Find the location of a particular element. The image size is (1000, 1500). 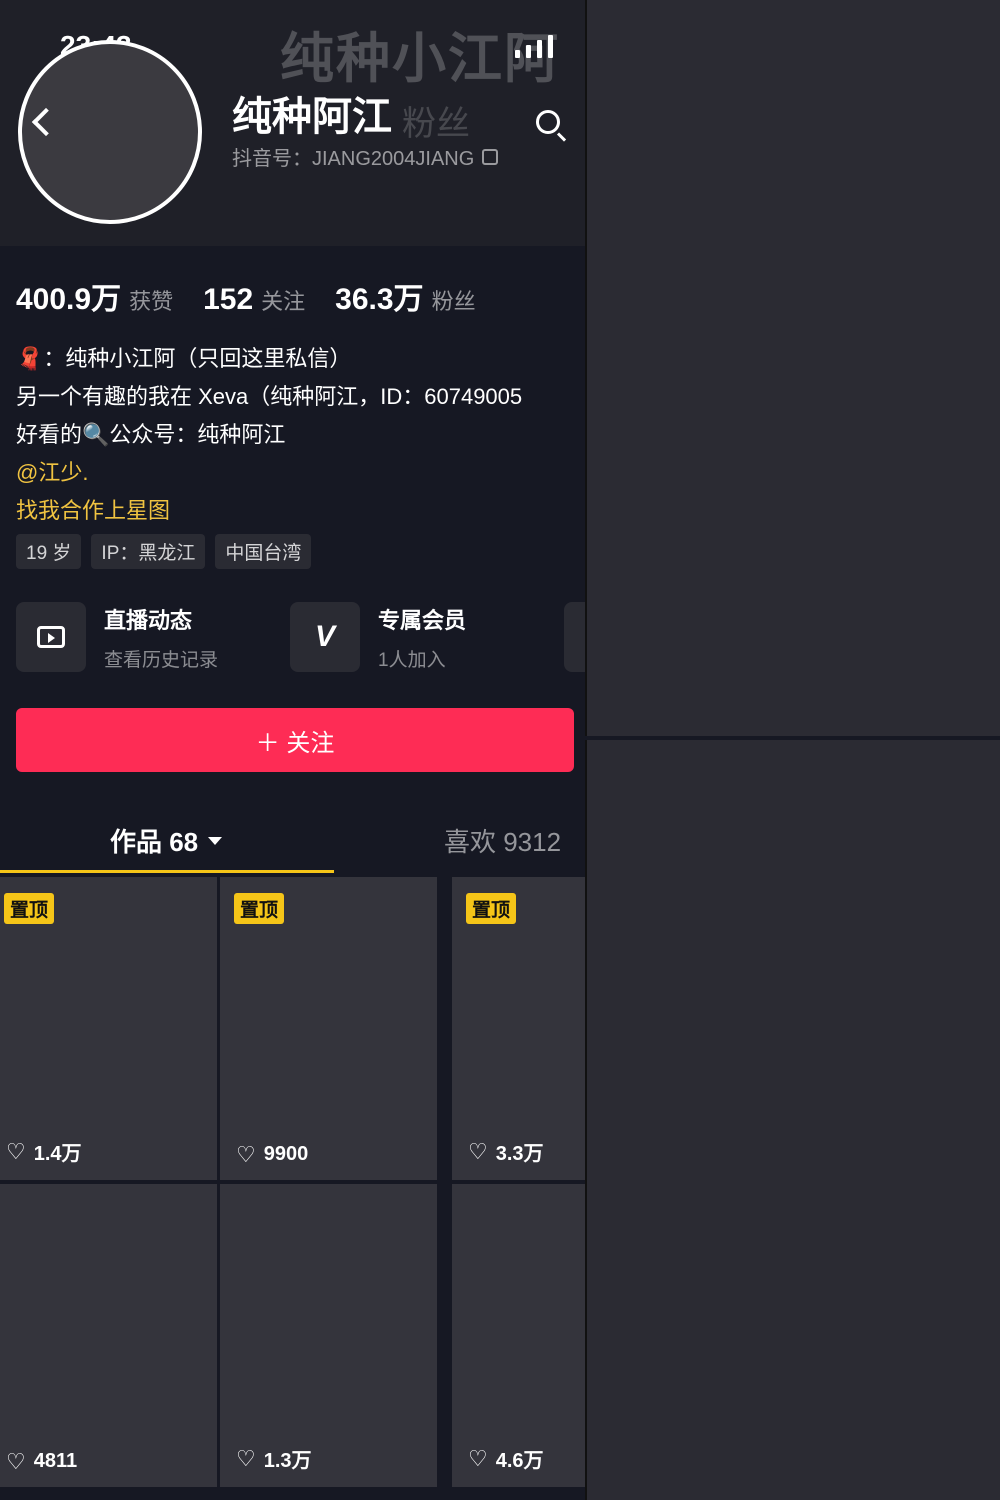

bio-line: 另一个有趣的我在 Xeva（纯种阿江，ID：60749005 is located at coordinates (269, 396).